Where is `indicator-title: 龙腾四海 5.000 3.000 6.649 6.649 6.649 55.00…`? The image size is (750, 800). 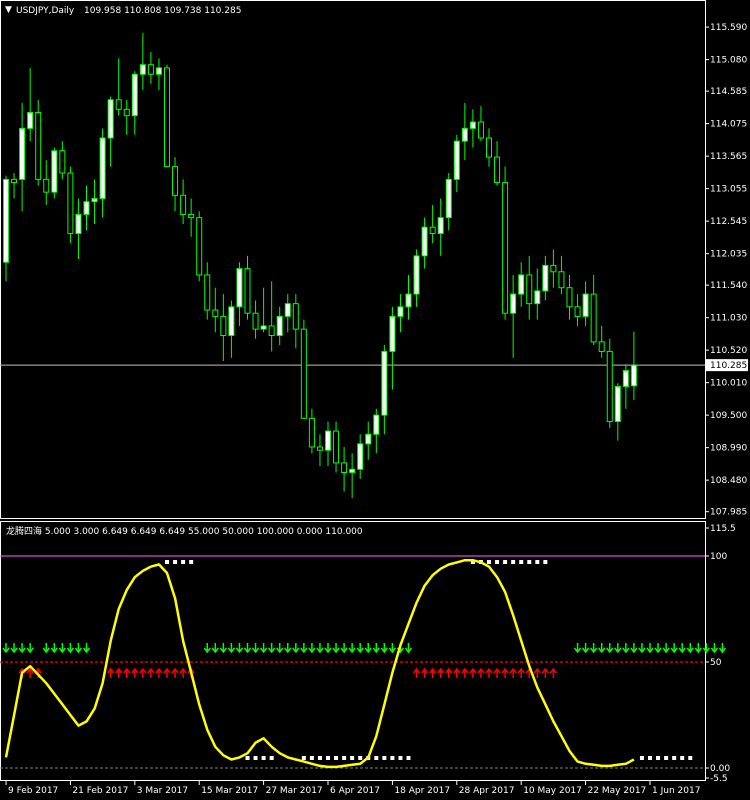 indicator-title: 龙腾四海 5.000 3.000 6.649 6.649 6.649 55.00… is located at coordinates (184, 531).